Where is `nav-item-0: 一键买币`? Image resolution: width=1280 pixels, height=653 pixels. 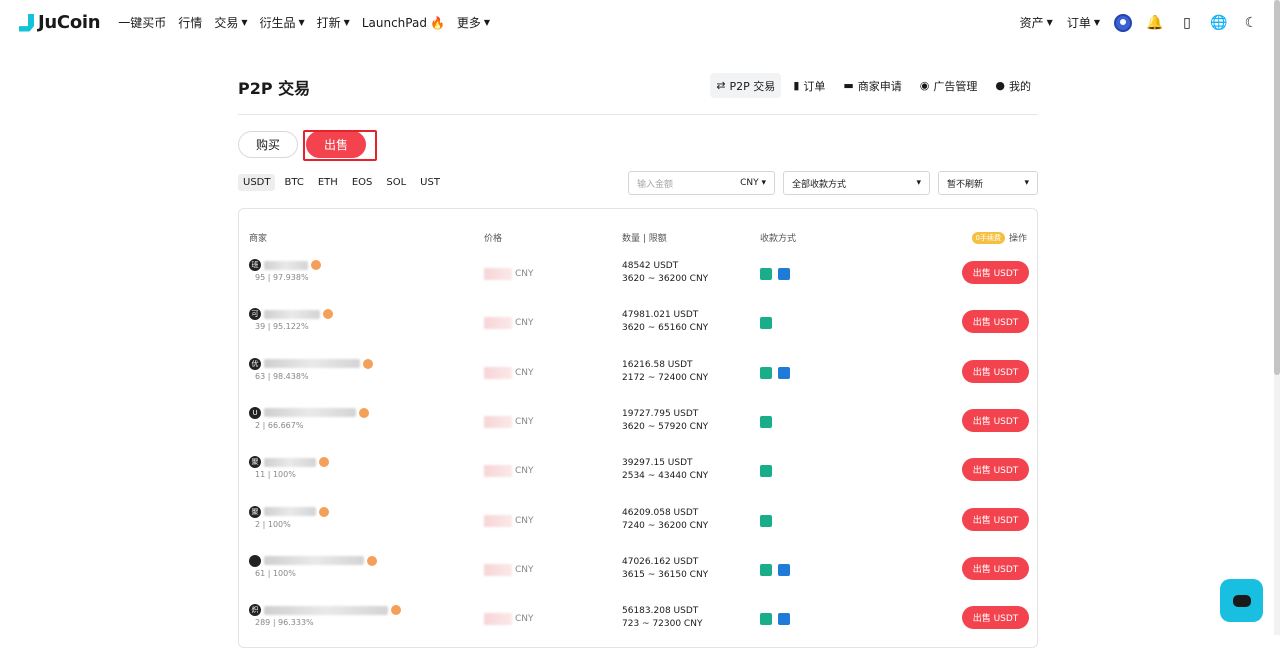
nav-item-0: 一键买币 is located at coordinates (142, 22).